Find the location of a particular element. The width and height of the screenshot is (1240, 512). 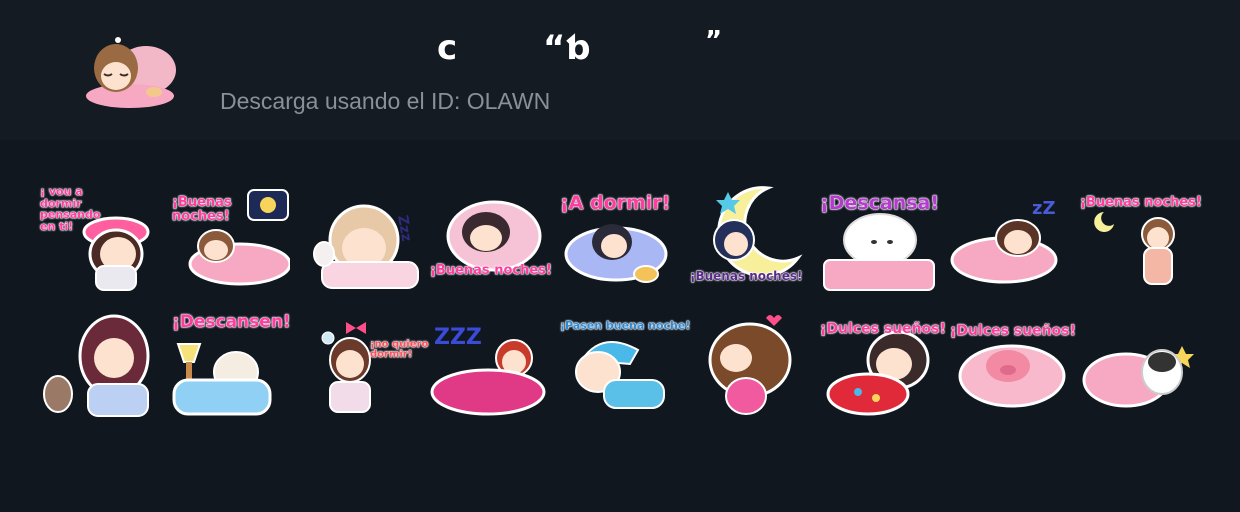

sticker-caption: ¡no quiero dormir! is located at coordinates (399, 349).